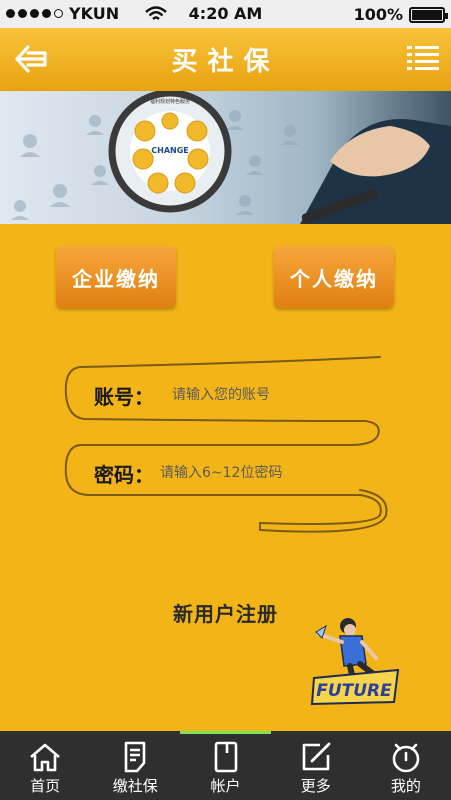  I want to click on status-bar: YKUN 4:20 AM 100%, so click(225, 14).